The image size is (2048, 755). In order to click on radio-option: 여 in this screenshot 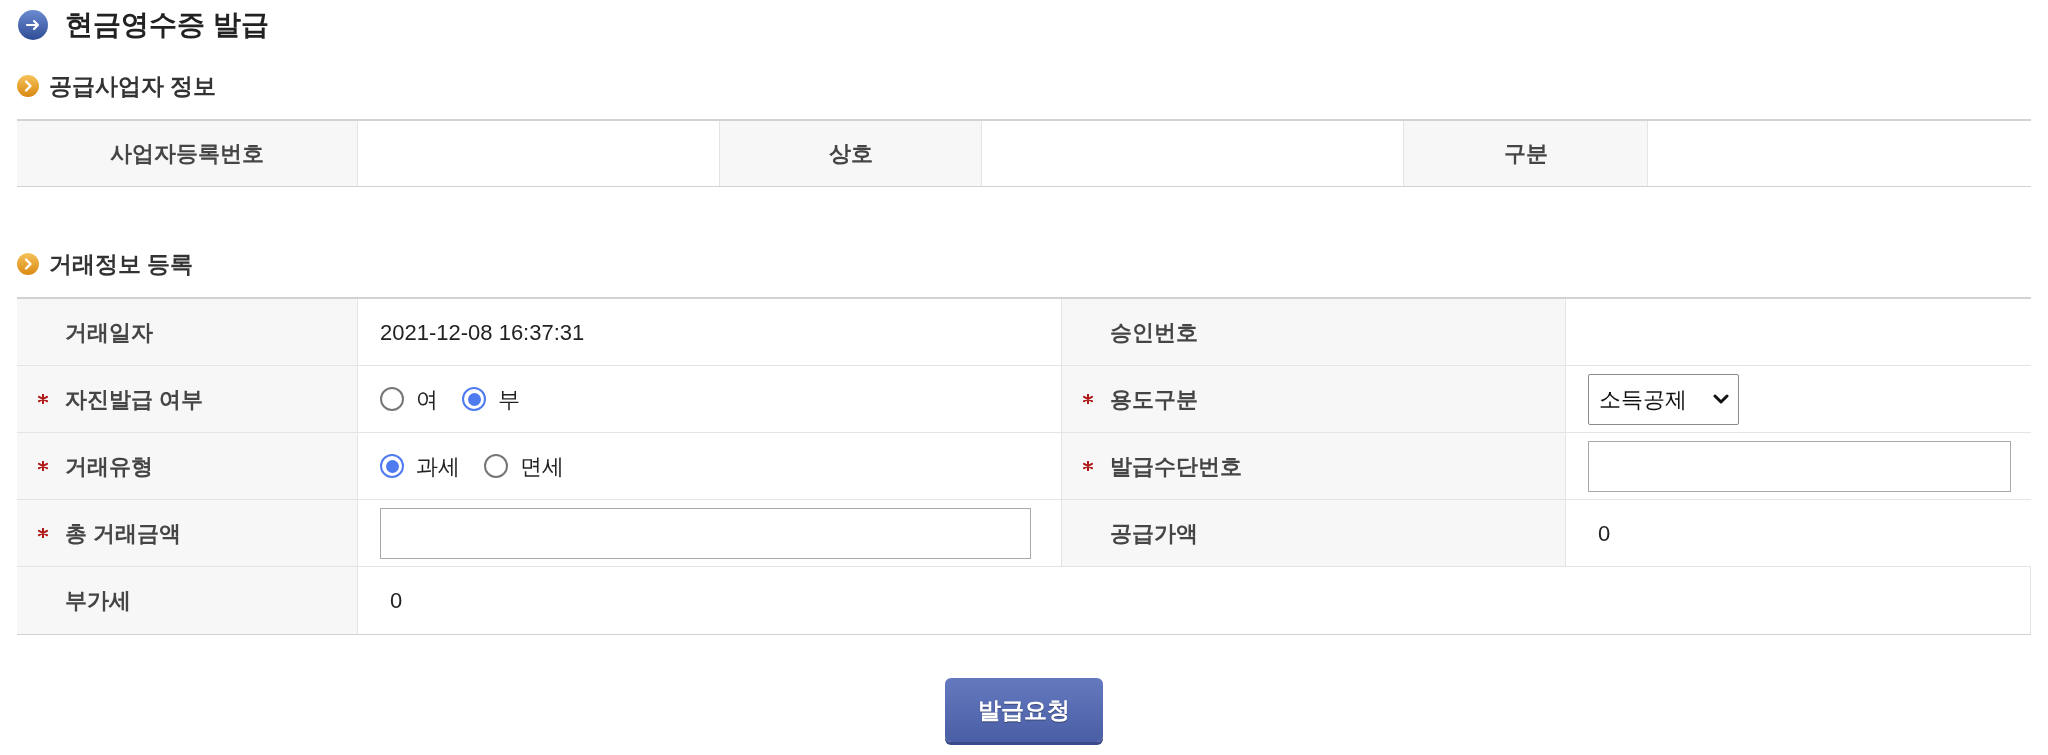, I will do `click(409, 399)`.